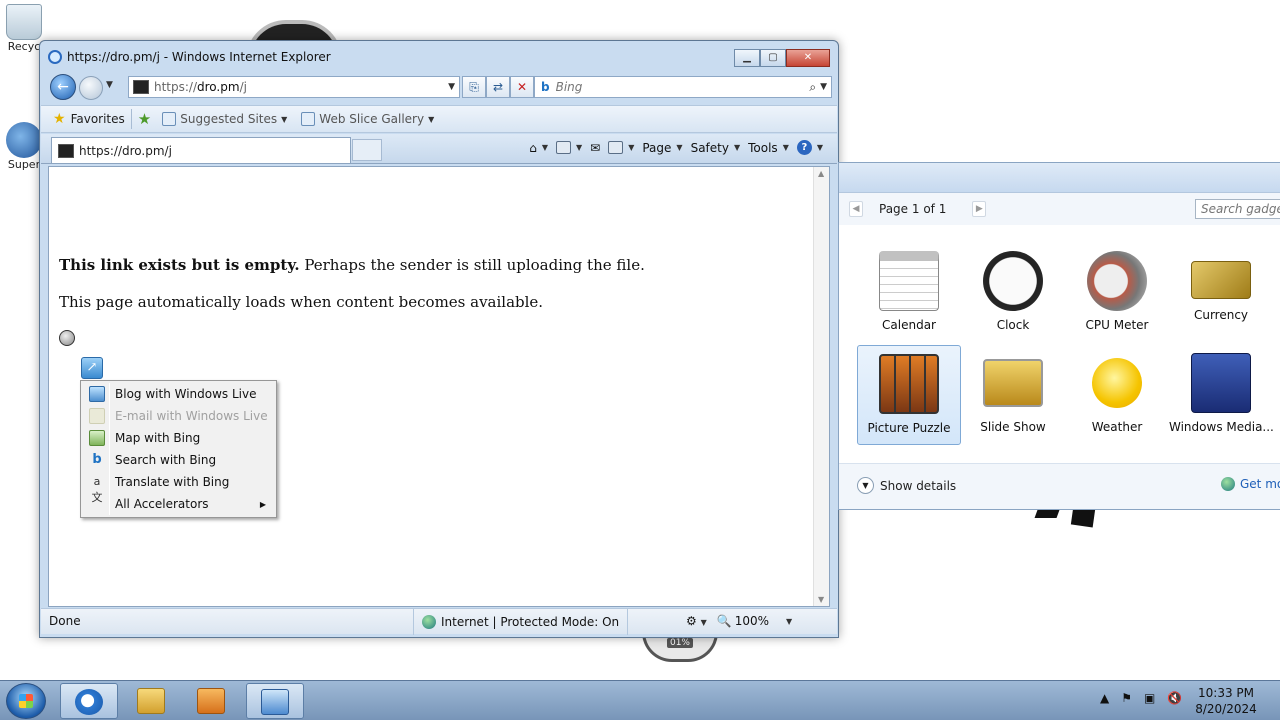 The image size is (1280, 720). What do you see at coordinates (24, 22) in the screenshot?
I see `recycle-bin-glyph` at bounding box center [24, 22].